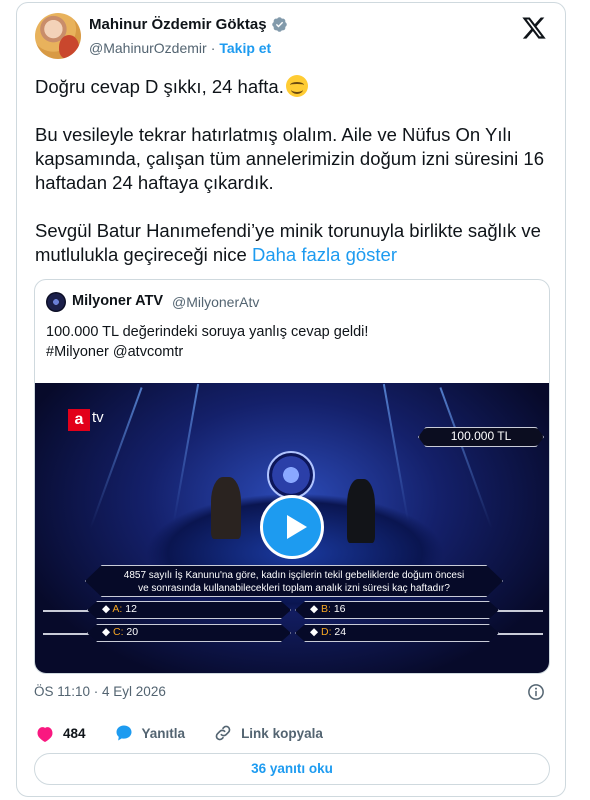 The image size is (590, 800). I want to click on like-button: 484, so click(60, 733).